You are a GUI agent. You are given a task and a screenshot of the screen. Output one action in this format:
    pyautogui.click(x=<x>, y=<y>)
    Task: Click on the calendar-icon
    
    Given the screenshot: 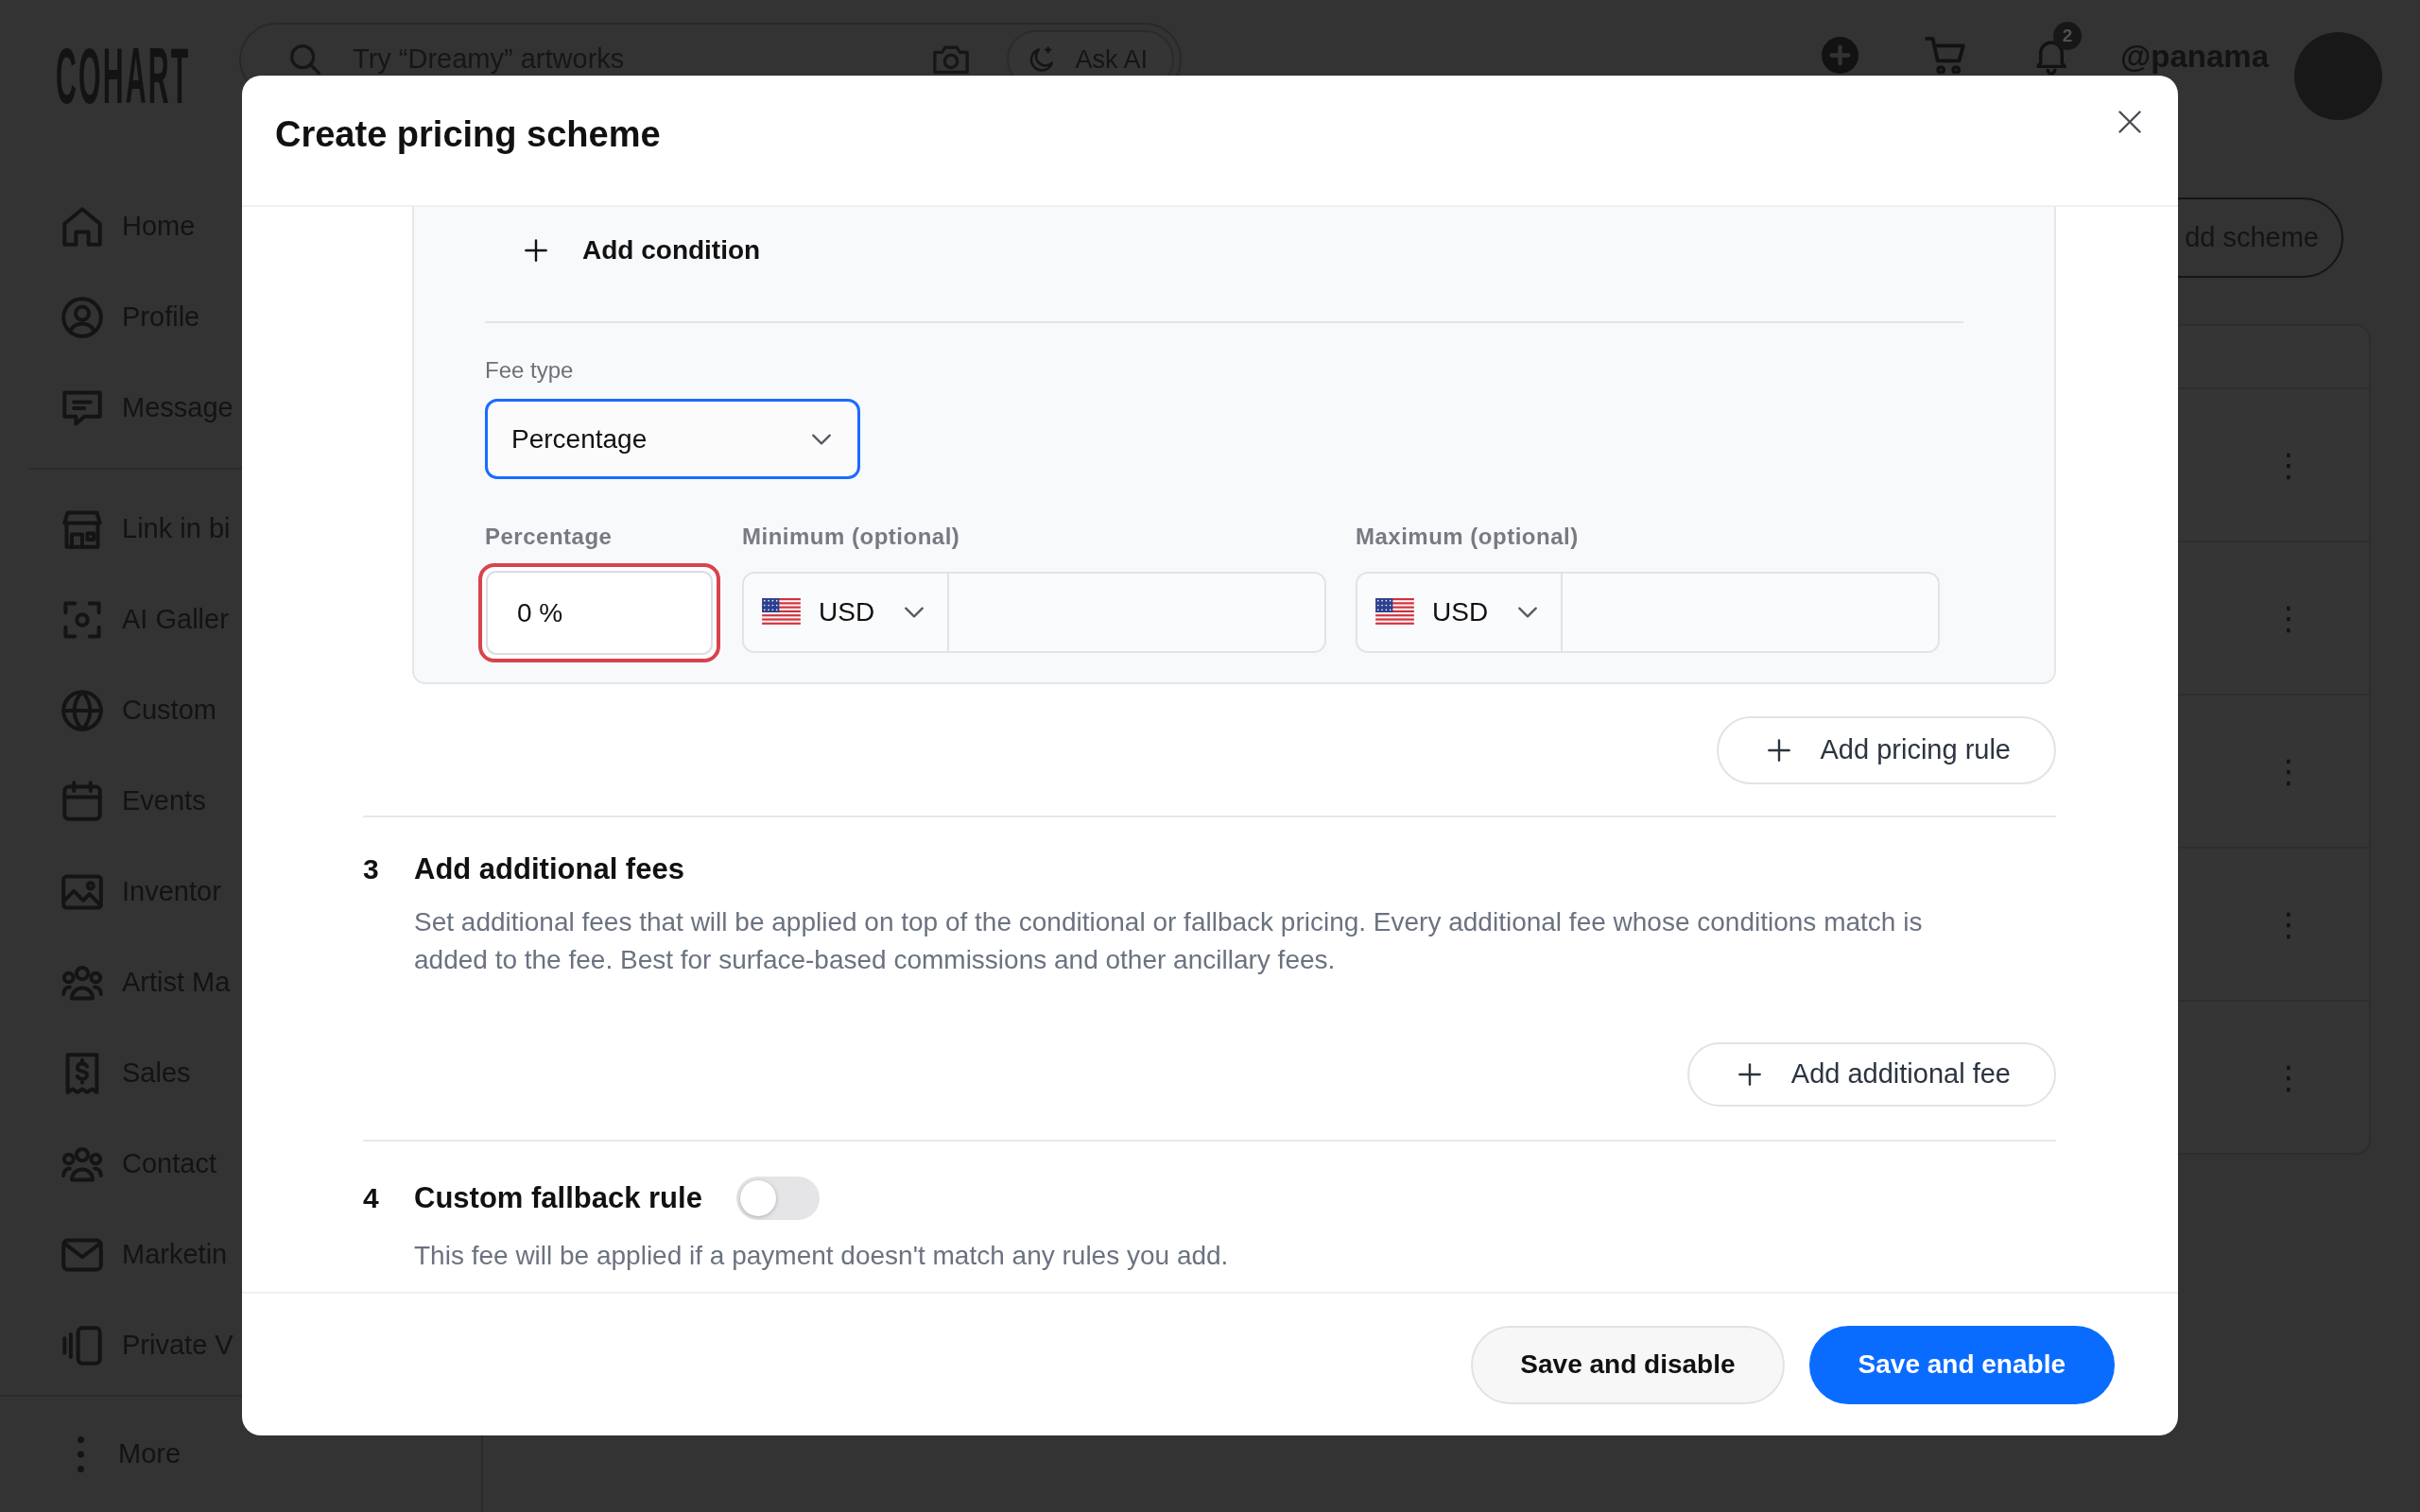 What is the action you would take?
    pyautogui.click(x=82, y=801)
    